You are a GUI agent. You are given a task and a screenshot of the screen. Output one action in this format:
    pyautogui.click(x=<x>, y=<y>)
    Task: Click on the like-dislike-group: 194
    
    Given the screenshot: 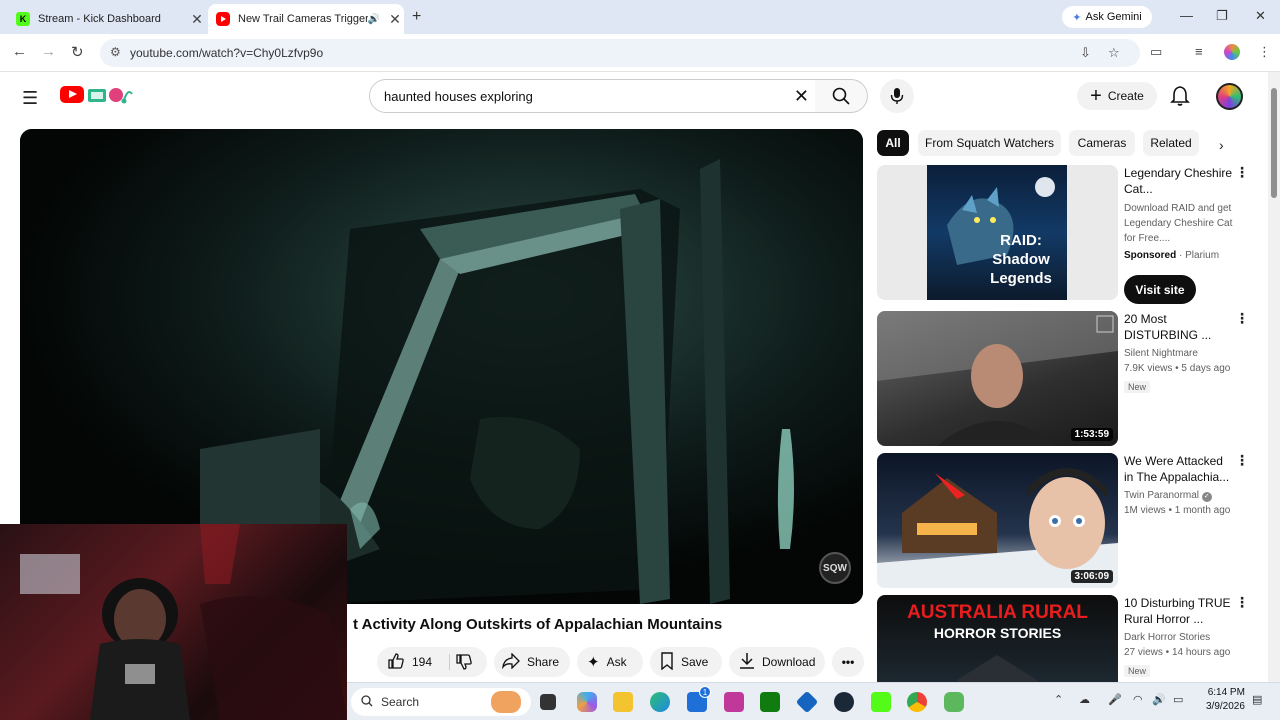 What is the action you would take?
    pyautogui.click(x=432, y=662)
    